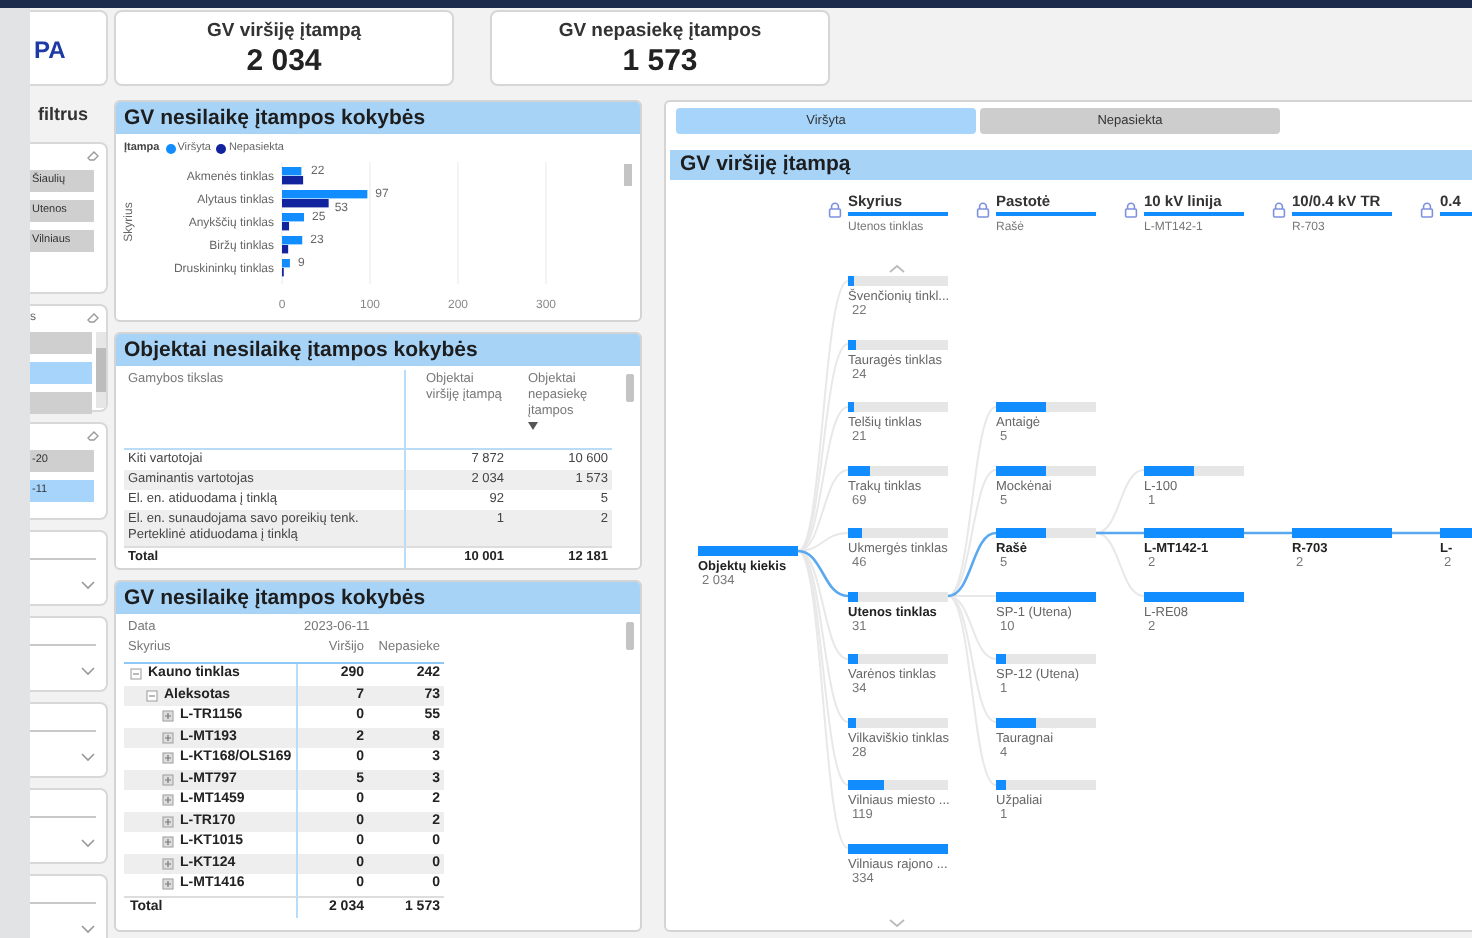 Image resolution: width=1472 pixels, height=938 pixels. I want to click on chevron-up-icon, so click(897, 269).